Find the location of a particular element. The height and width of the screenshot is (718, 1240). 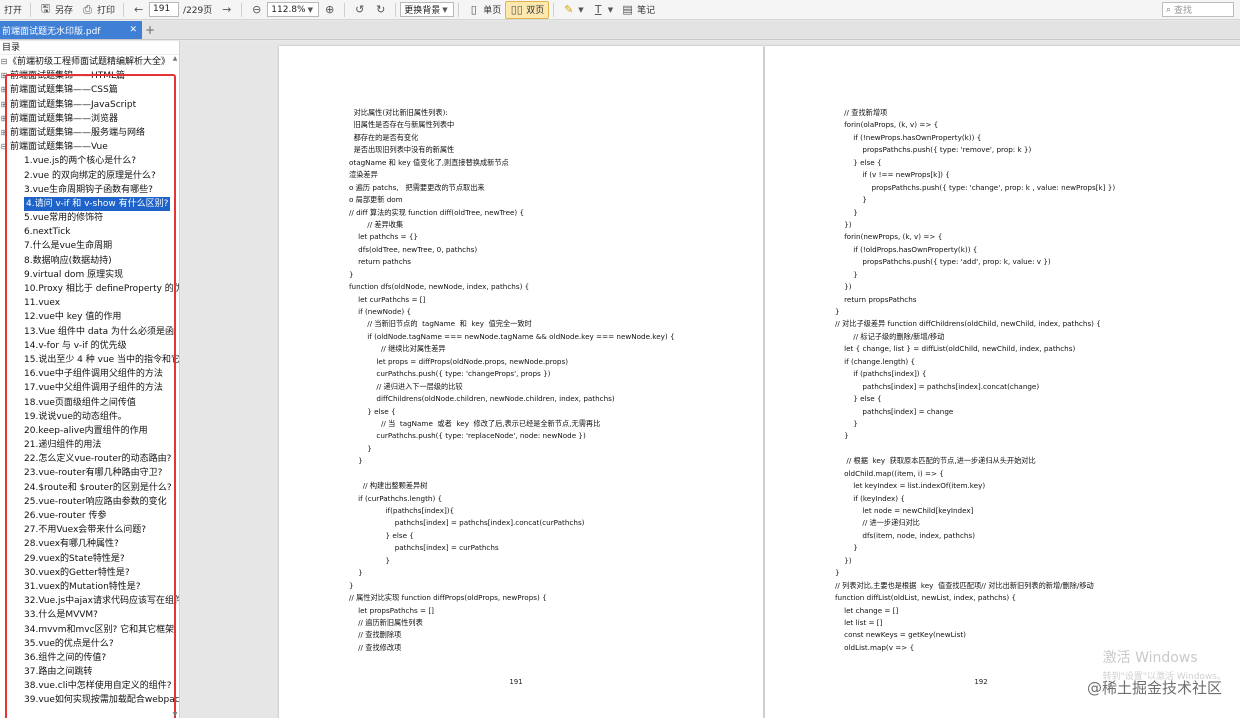

double-page-button: ▯▯ 双页 is located at coordinates (527, 9).